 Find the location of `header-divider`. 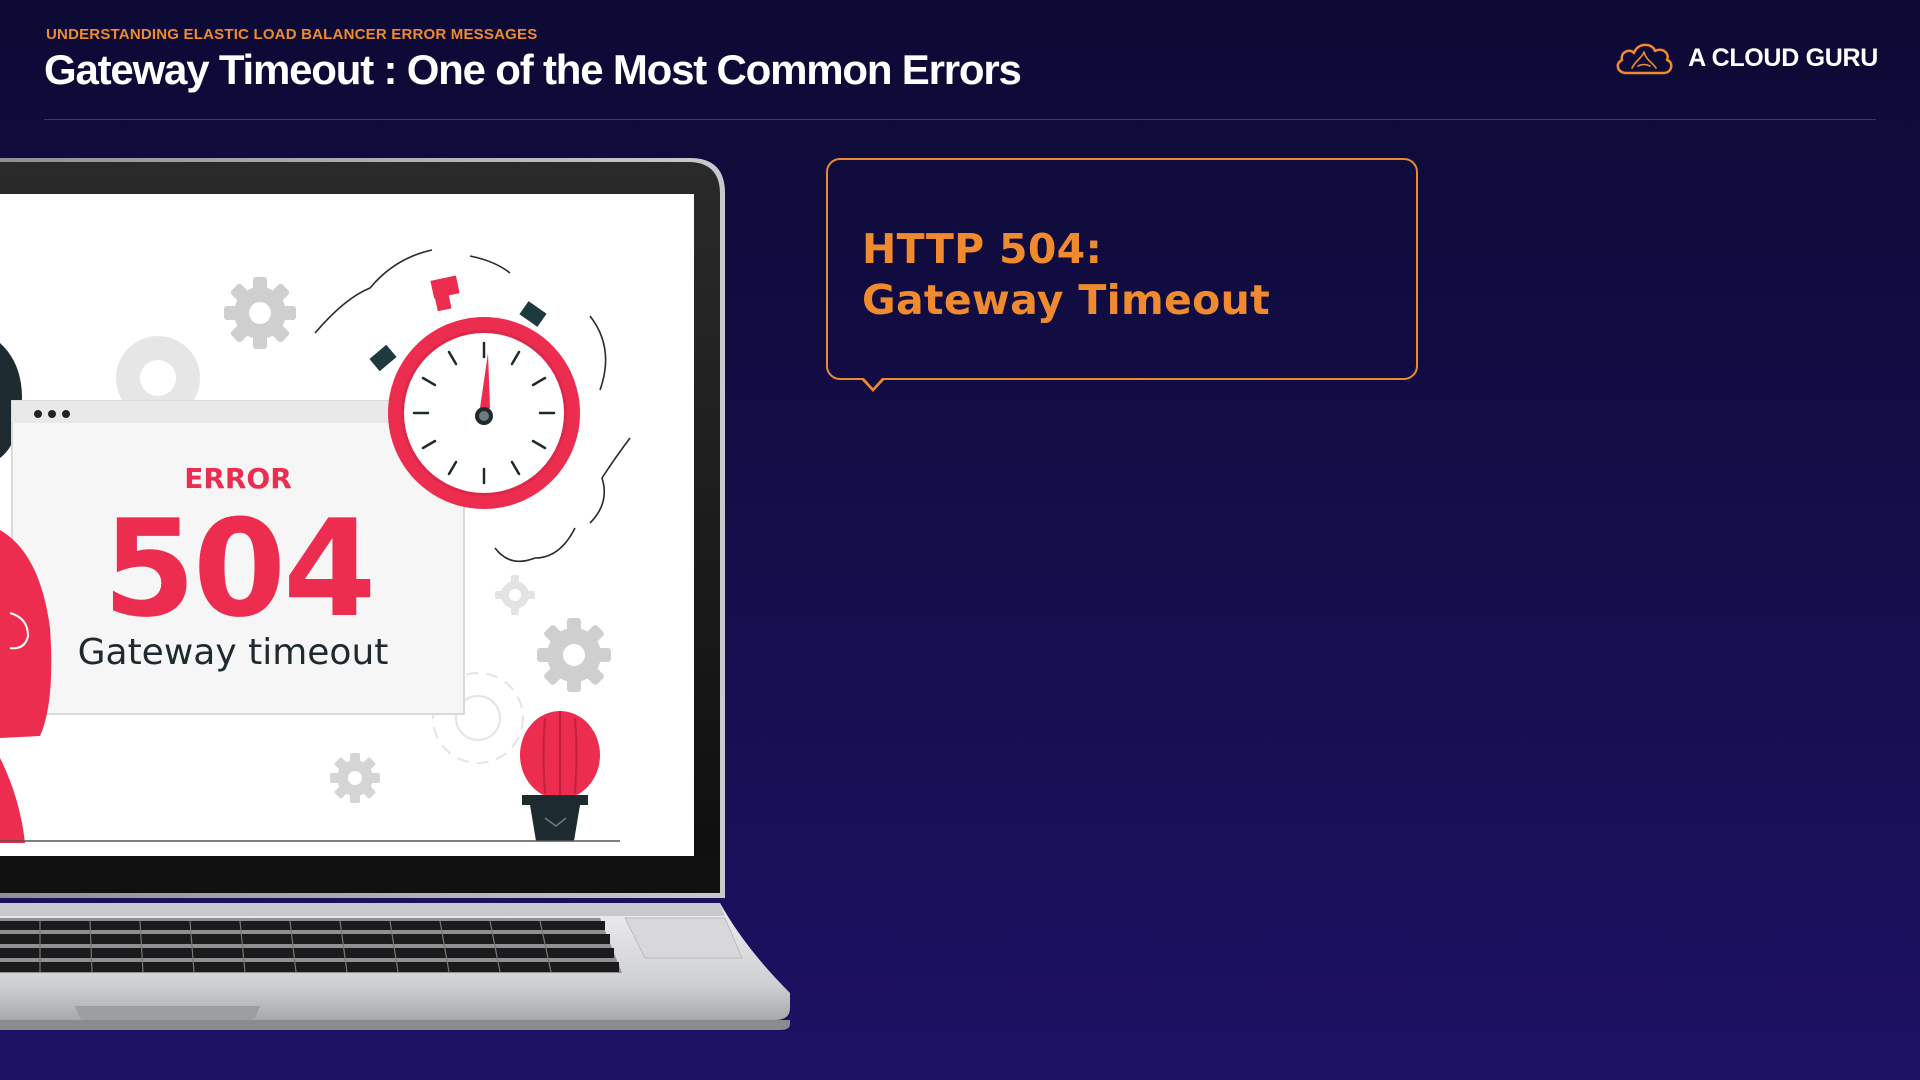

header-divider is located at coordinates (960, 119).